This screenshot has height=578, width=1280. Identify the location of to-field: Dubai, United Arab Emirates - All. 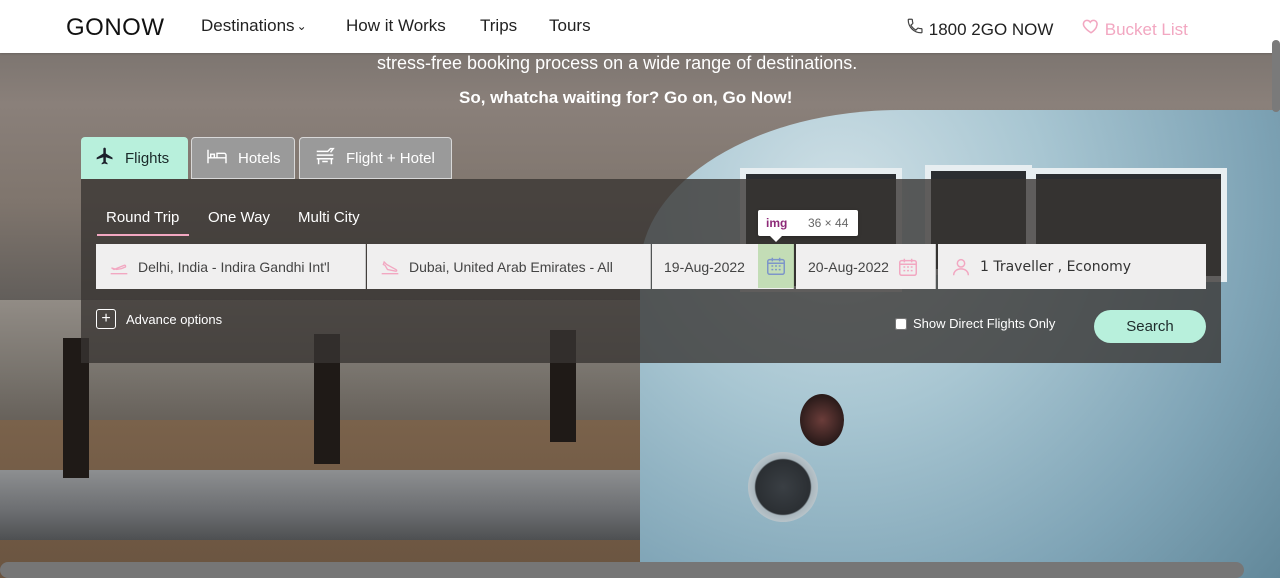
(509, 266).